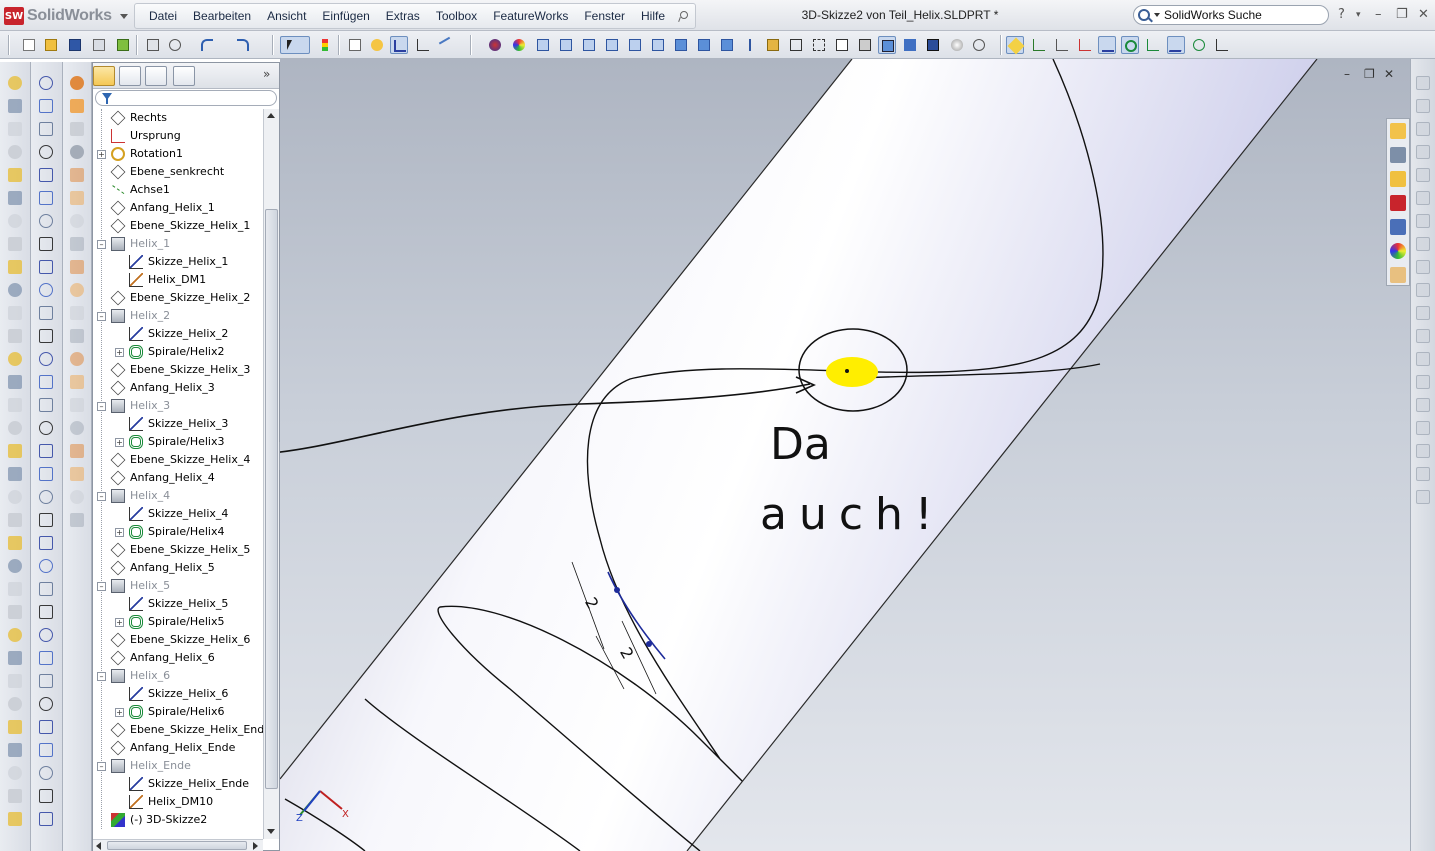  I want to click on tree-item: Skizze_Helix_Ende, so click(178, 784).